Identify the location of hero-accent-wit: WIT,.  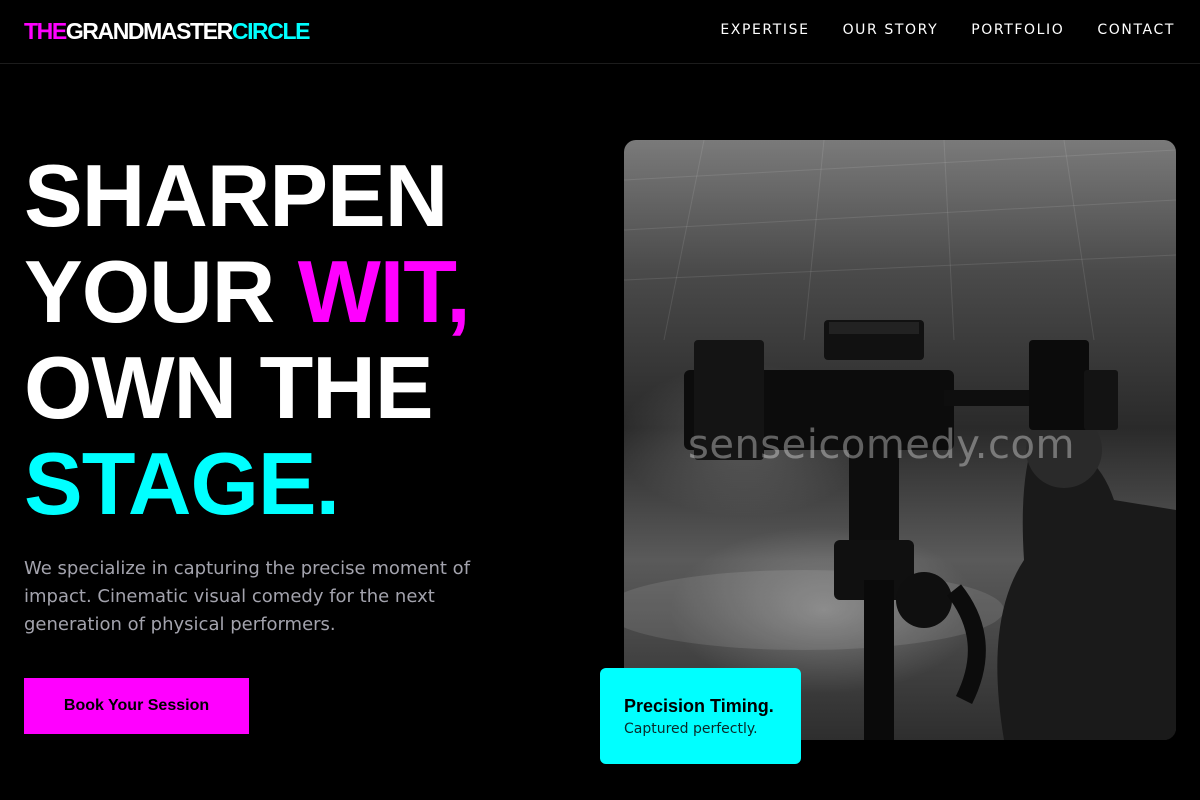
(384, 291).